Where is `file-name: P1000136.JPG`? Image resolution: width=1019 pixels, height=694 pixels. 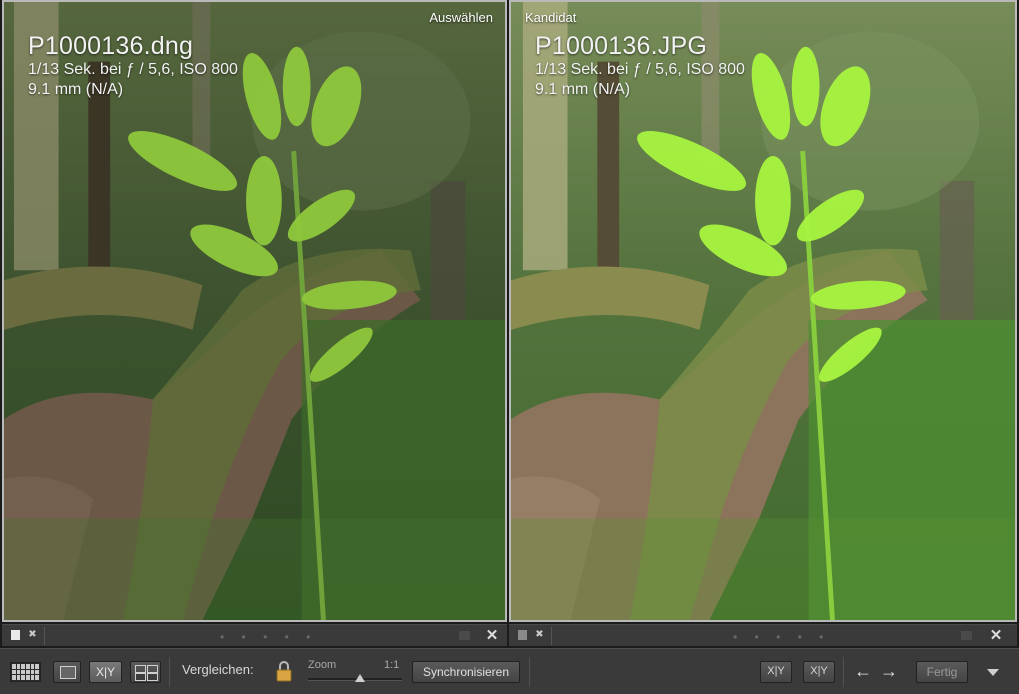 file-name: P1000136.JPG is located at coordinates (621, 46).